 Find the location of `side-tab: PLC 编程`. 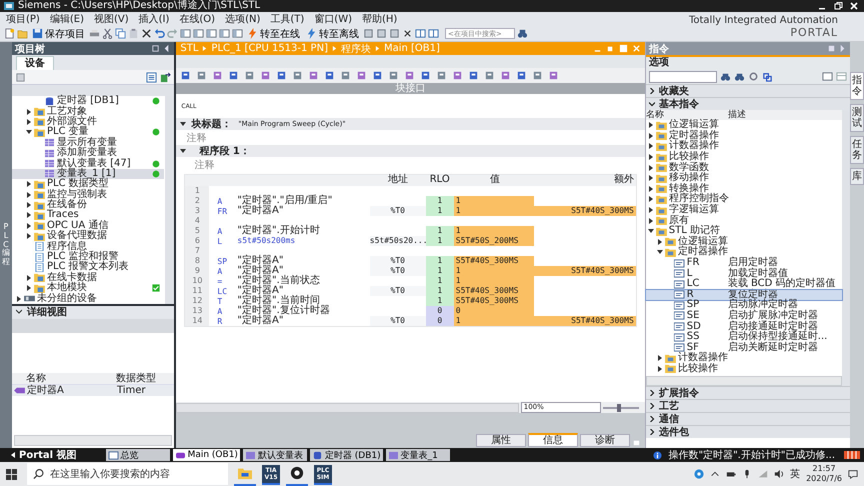

side-tab: PLC 编程 is located at coordinates (6, 245).